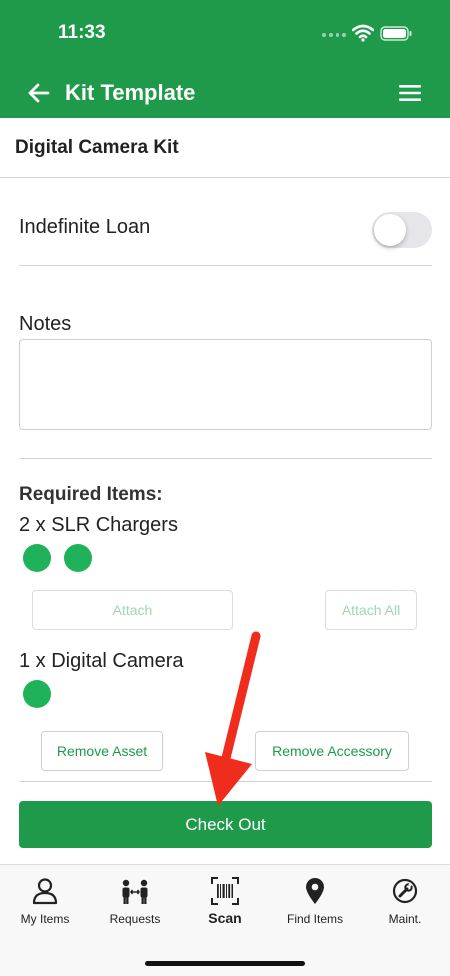 The height and width of the screenshot is (976, 450). What do you see at coordinates (132, 610) in the screenshot?
I see `attach-button: Attach` at bounding box center [132, 610].